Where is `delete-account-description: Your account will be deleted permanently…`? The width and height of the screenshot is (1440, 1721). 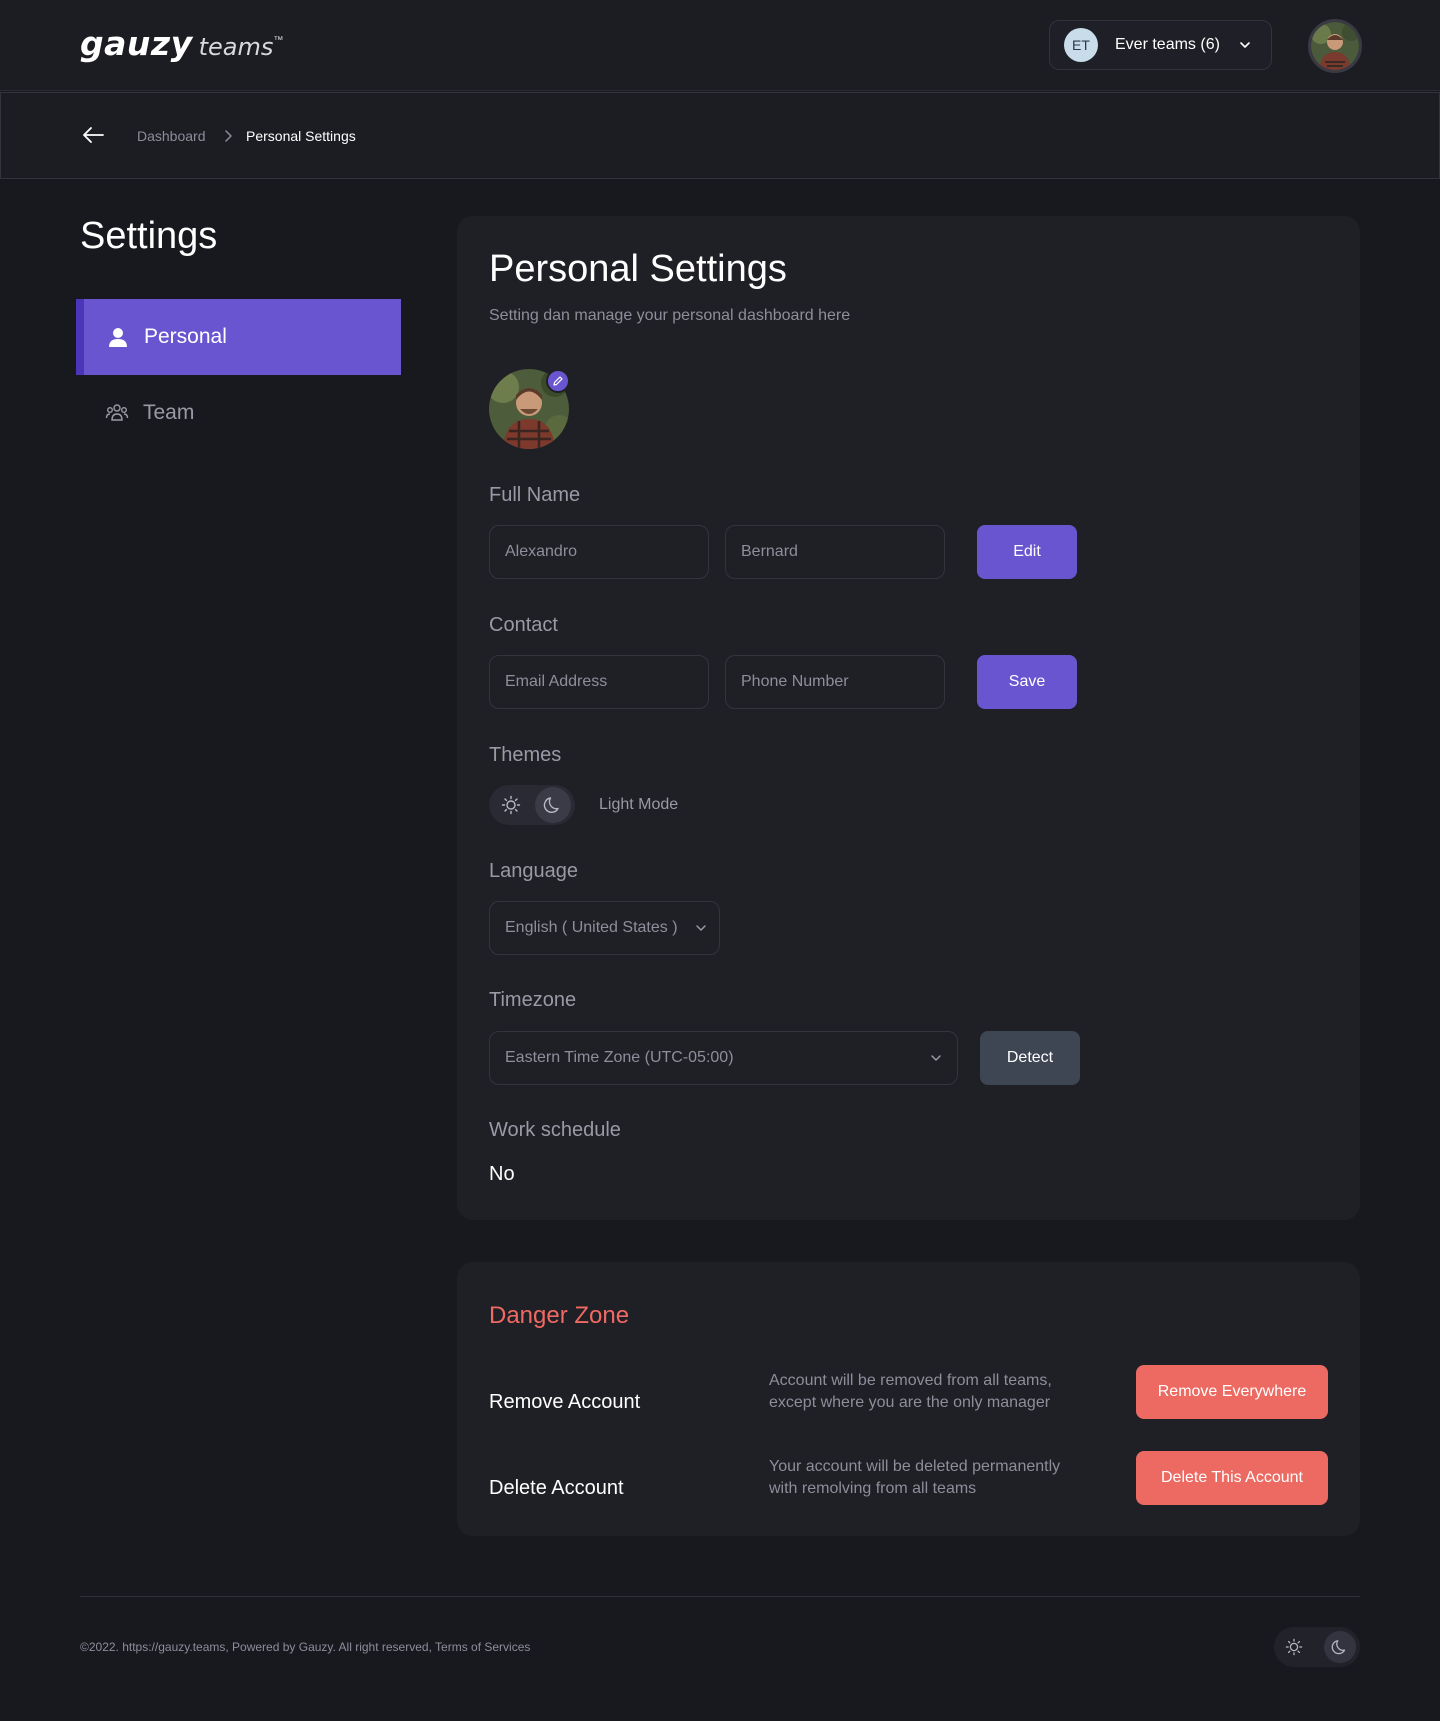
delete-account-description: Your account will be deleted permanently… is located at coordinates (915, 1477).